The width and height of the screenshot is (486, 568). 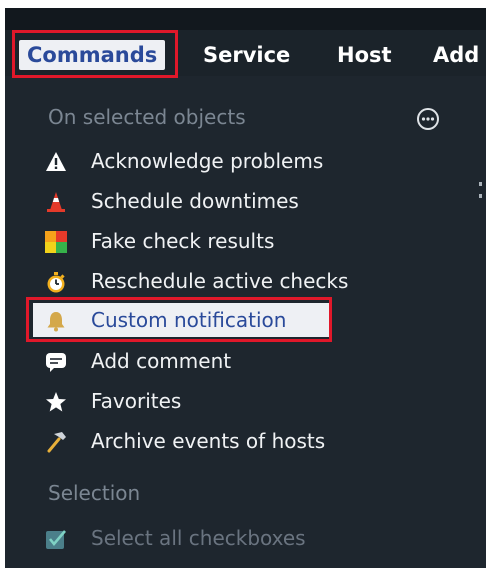 What do you see at coordinates (56, 282) in the screenshot?
I see `stopwatch-icon` at bounding box center [56, 282].